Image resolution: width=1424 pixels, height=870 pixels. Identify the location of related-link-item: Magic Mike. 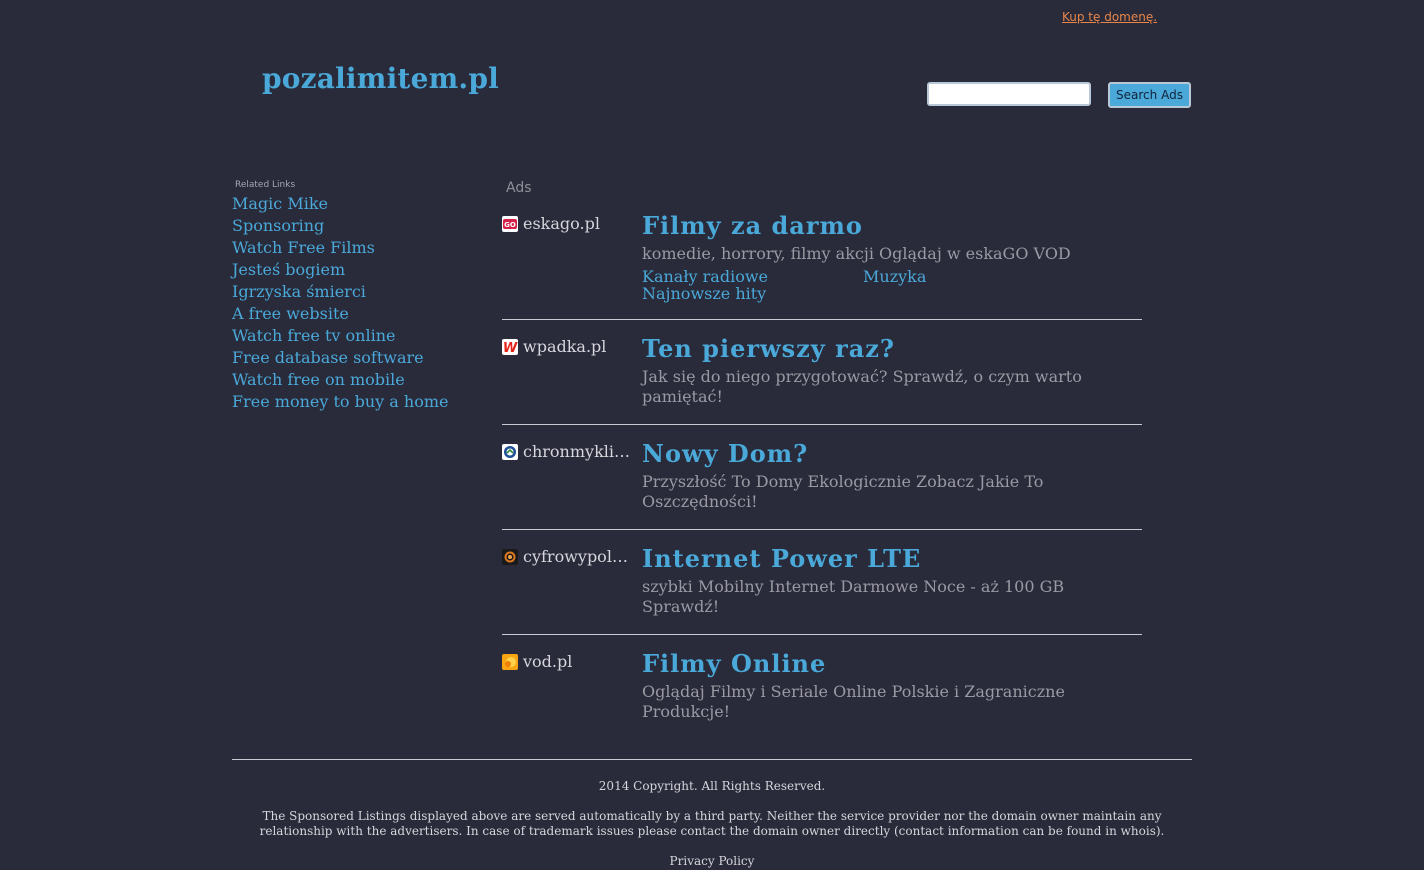
(340, 204).